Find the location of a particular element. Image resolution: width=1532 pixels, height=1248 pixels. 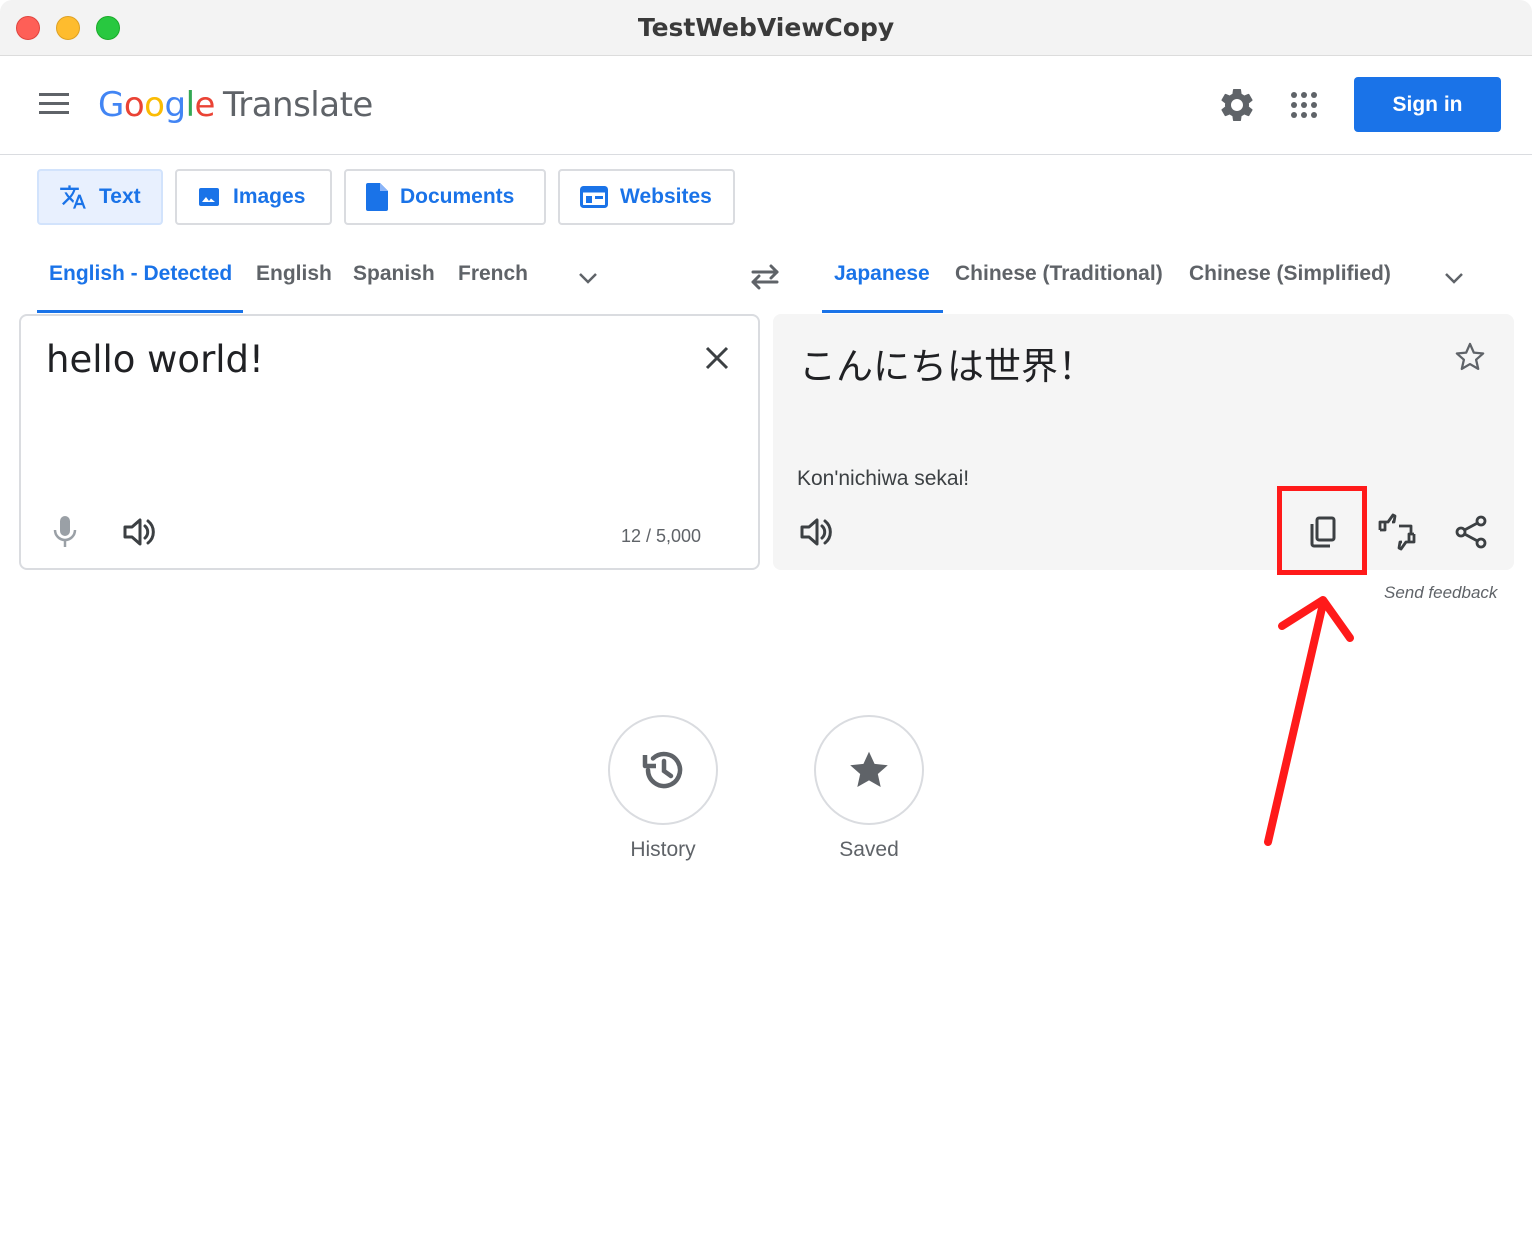

document-icon is located at coordinates (377, 197).